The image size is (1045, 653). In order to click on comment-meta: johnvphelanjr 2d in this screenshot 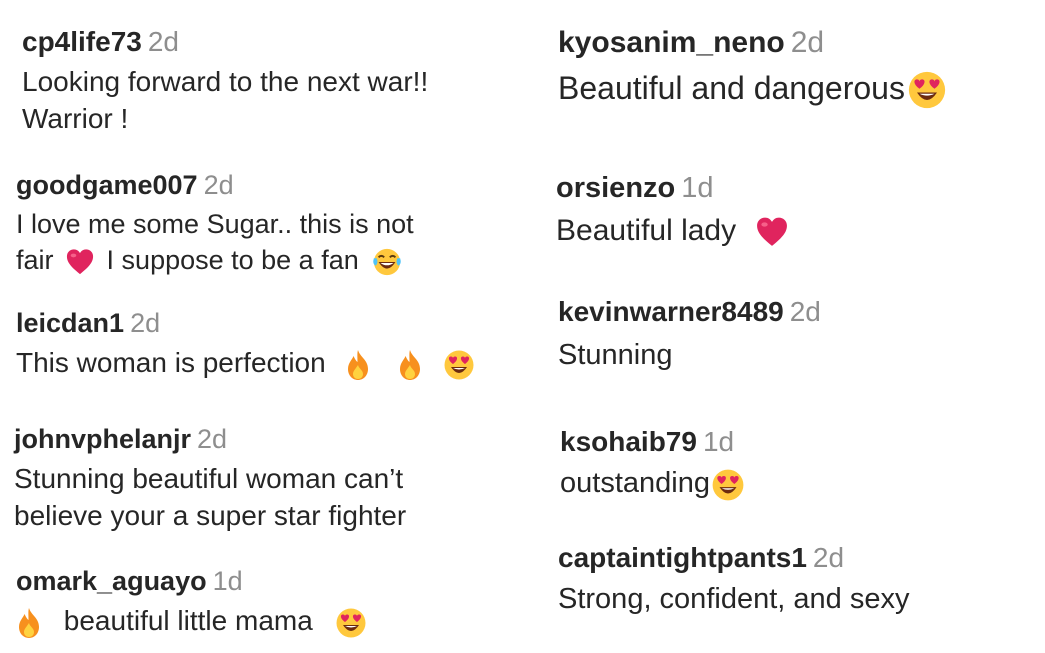, I will do `click(210, 439)`.